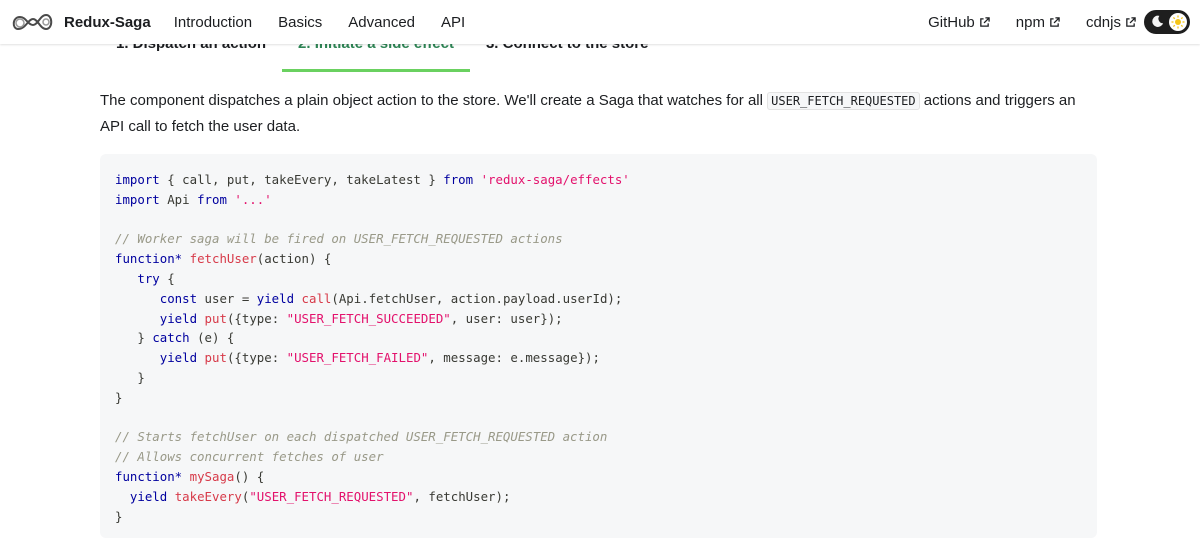  Describe the element at coordinates (223, 259) in the screenshot. I see `code-token: fetchUser` at that location.